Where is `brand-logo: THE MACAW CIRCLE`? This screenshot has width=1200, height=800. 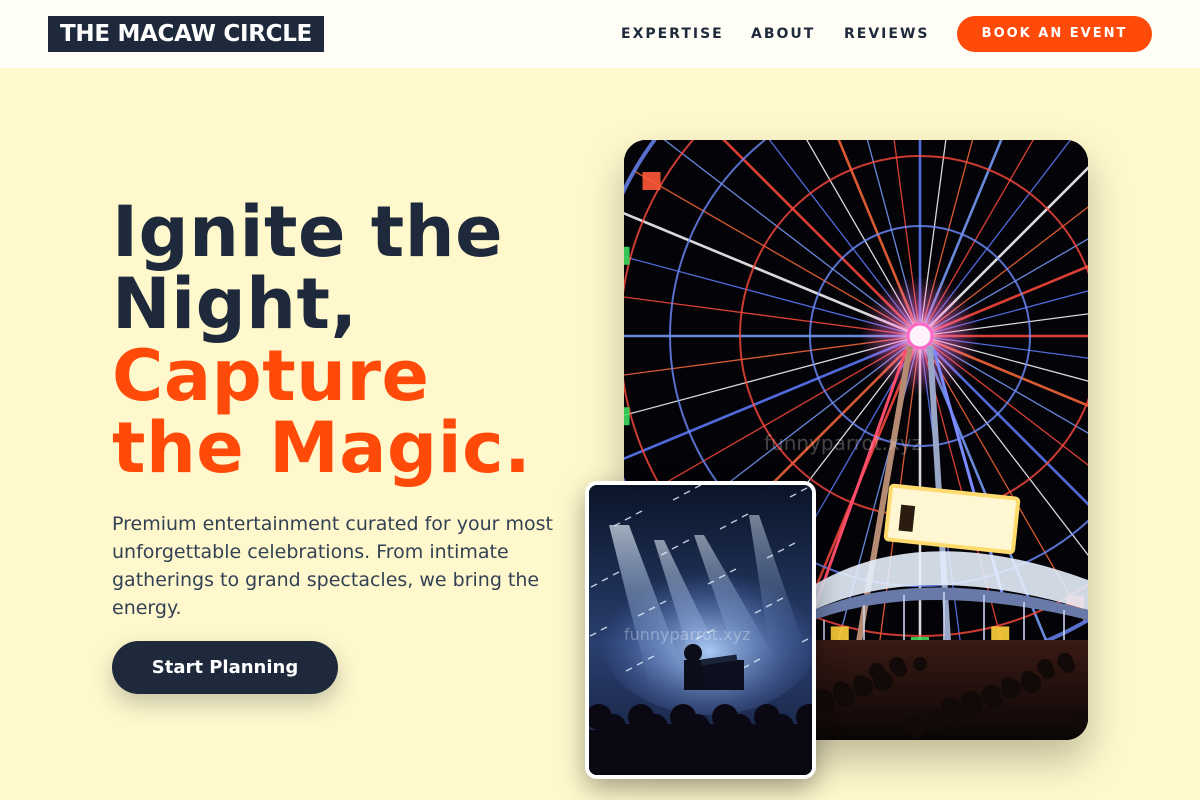
brand-logo: THE MACAW CIRCLE is located at coordinates (186, 34).